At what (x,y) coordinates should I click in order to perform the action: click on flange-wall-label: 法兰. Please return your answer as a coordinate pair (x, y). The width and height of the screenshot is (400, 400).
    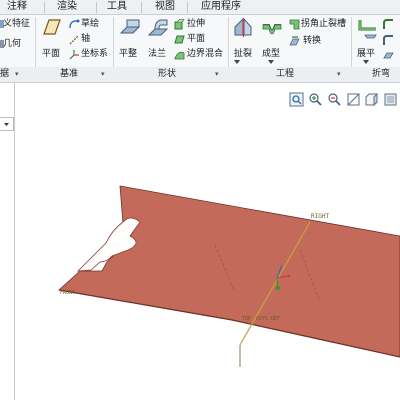
    Looking at the image, I should click on (157, 54).